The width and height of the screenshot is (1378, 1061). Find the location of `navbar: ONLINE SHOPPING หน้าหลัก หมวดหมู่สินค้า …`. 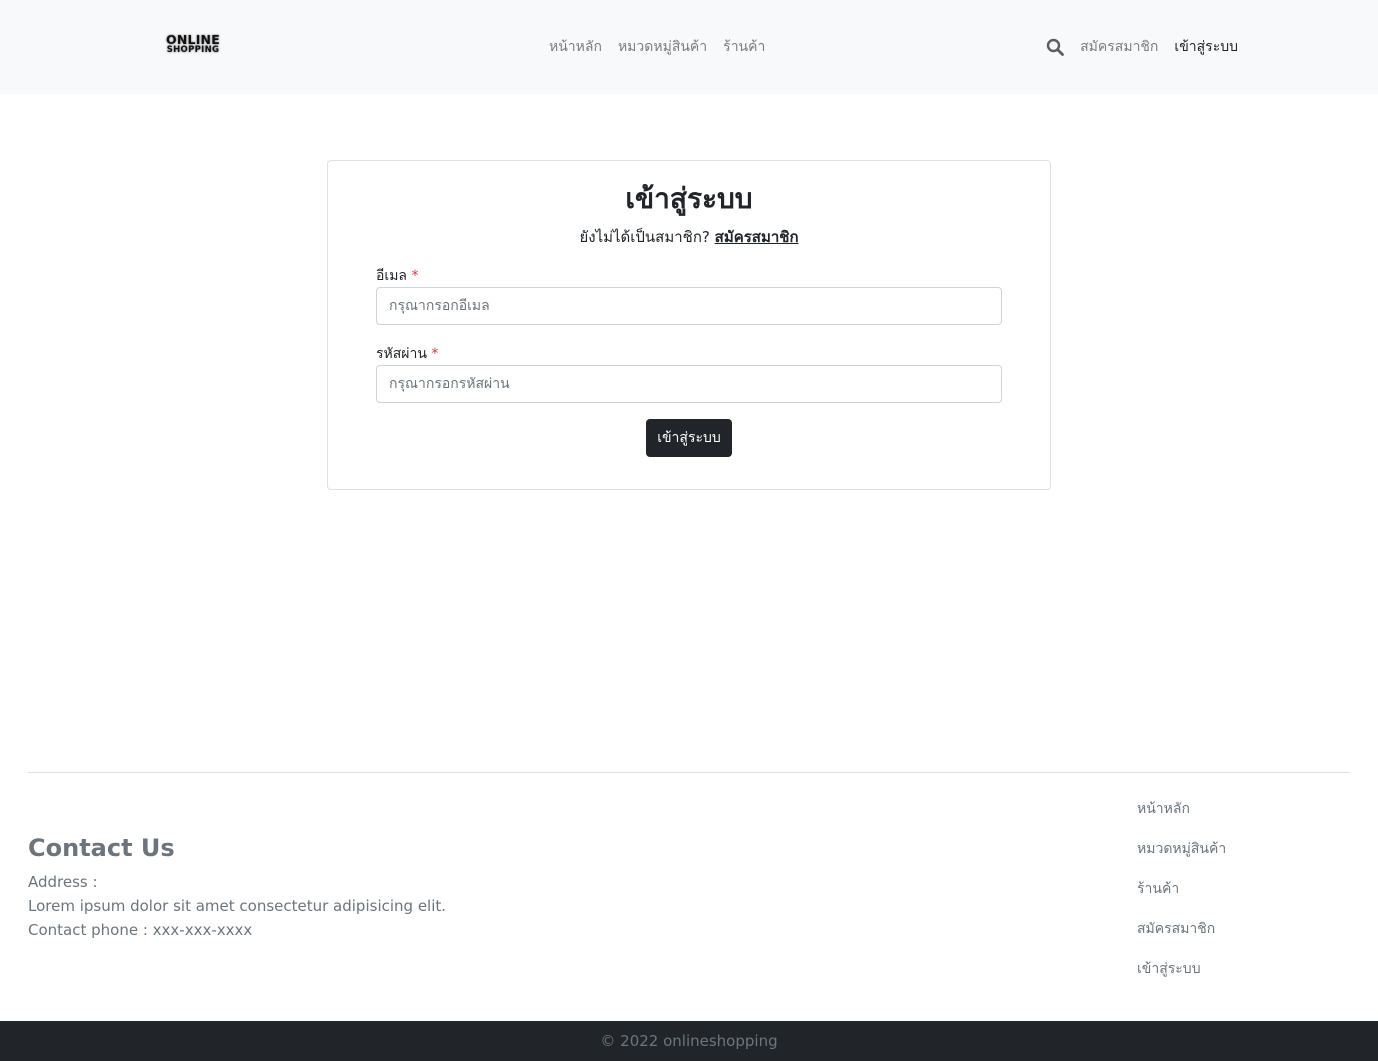

navbar: ONLINE SHOPPING หน้าหลัก หมวดหมู่สินค้า … is located at coordinates (689, 47).